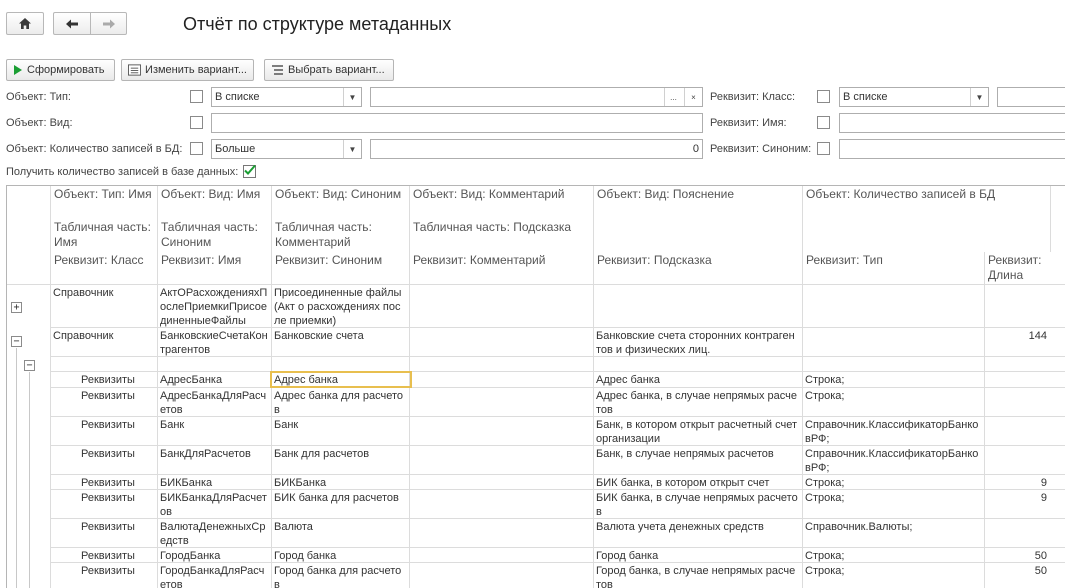 The width and height of the screenshot is (1065, 588). Describe the element at coordinates (319, 336) in the screenshot. I see `table-cell: Банковские счета` at that location.